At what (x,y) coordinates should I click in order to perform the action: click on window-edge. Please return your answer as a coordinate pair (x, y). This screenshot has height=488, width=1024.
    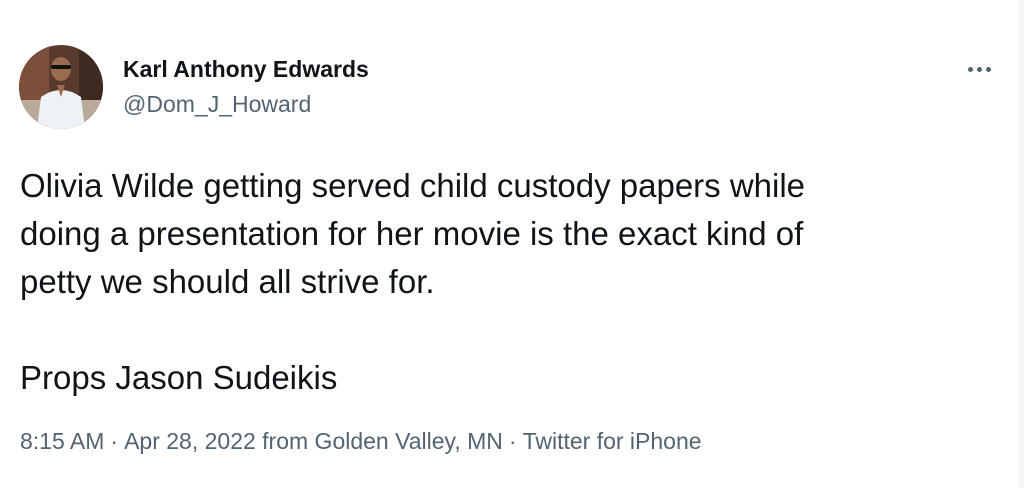
    Looking at the image, I should click on (1021, 244).